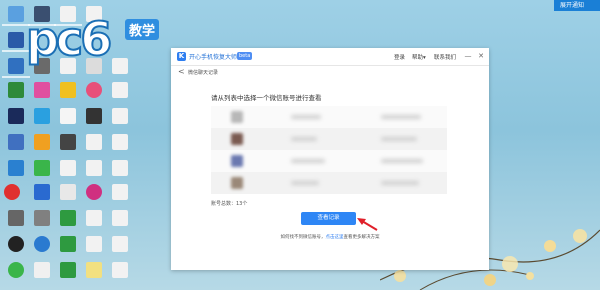 This screenshot has width=600, height=290. Describe the element at coordinates (367, 224) in the screenshot. I see `red-arrow-annotation` at that location.